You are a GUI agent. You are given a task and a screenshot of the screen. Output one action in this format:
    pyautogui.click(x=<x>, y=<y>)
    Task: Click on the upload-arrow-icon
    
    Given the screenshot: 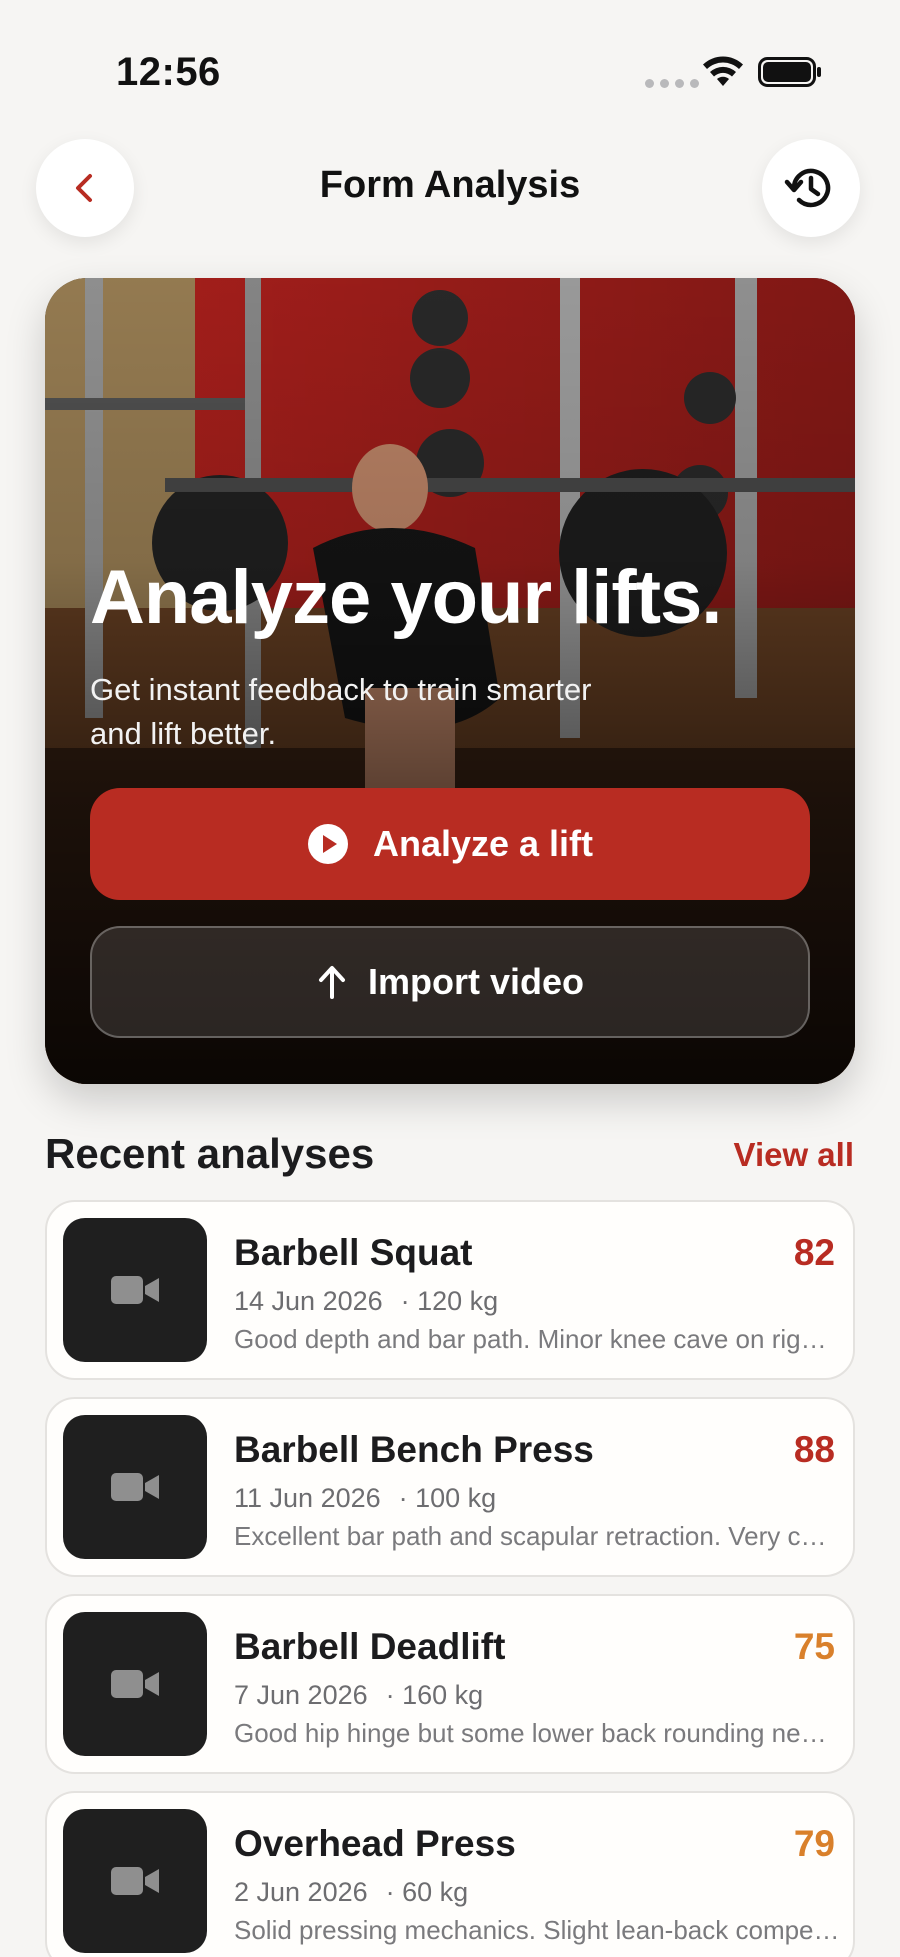 What is the action you would take?
    pyautogui.click(x=331, y=982)
    